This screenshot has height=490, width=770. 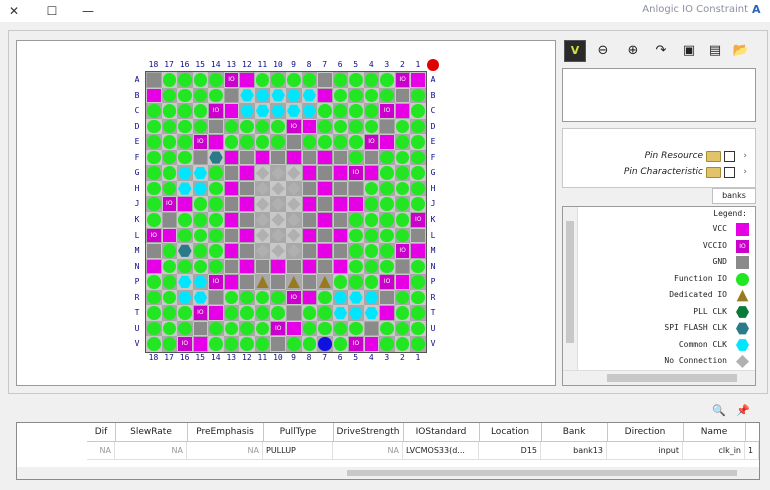 I want to click on chevron-right-icon: ›, so click(x=745, y=156).